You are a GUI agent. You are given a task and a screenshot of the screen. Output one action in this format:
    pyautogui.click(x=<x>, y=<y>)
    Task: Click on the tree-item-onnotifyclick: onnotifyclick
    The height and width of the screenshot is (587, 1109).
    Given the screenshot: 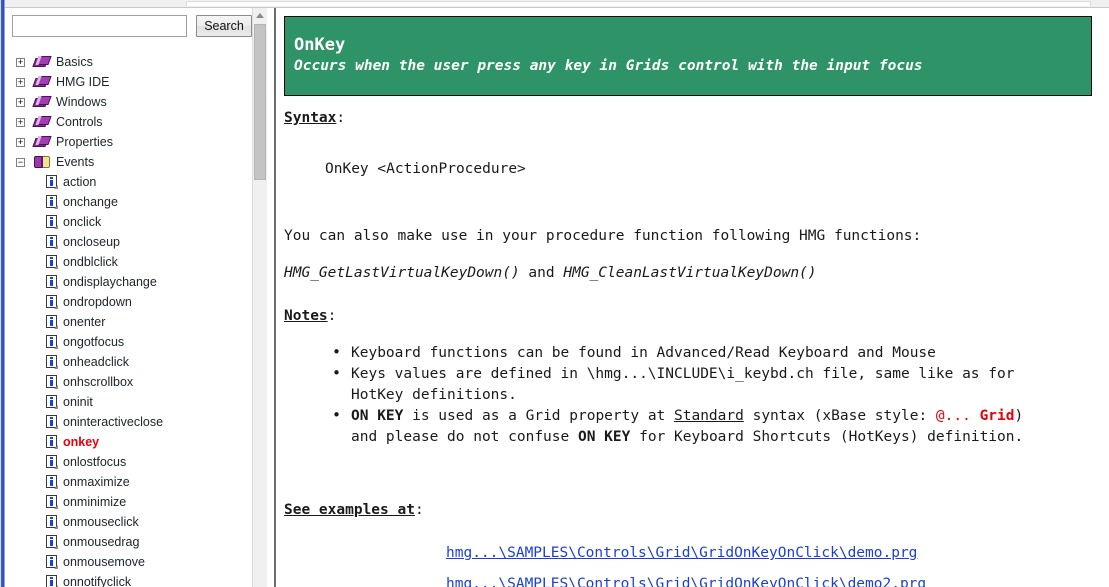 What is the action you would take?
    pyautogui.click(x=127, y=579)
    